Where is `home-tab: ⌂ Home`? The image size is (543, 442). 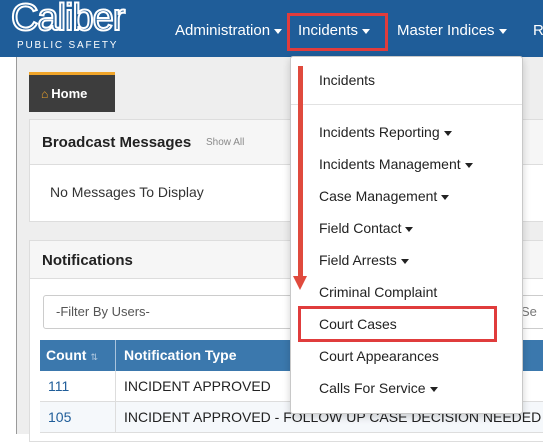 home-tab: ⌂ Home is located at coordinates (72, 92).